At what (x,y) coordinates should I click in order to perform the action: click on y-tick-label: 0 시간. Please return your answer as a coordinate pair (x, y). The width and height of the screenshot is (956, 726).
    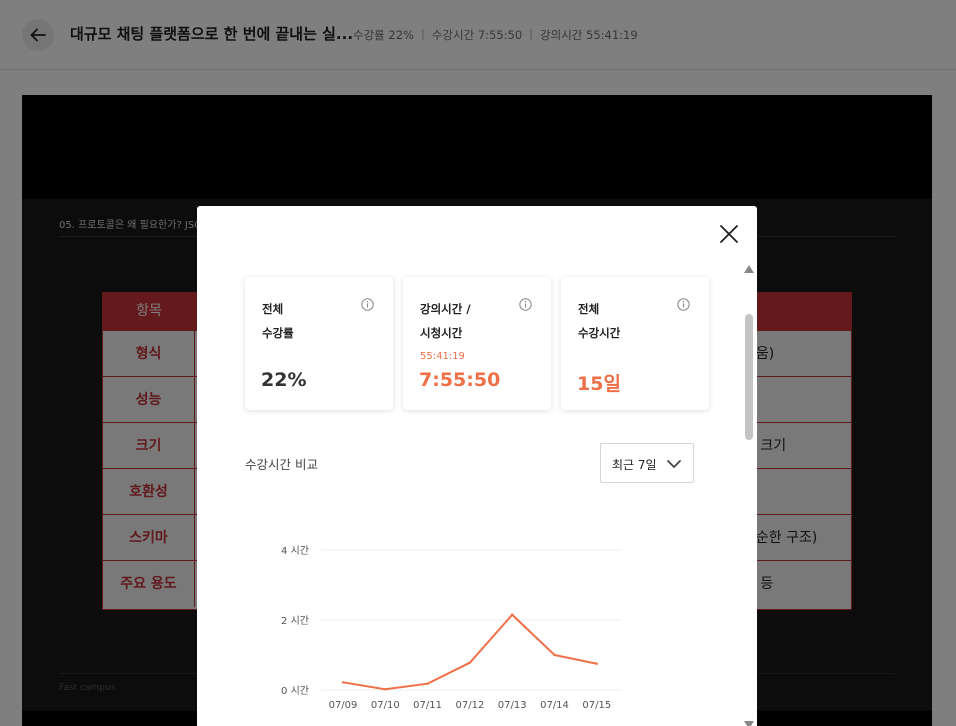
    Looking at the image, I should click on (295, 691).